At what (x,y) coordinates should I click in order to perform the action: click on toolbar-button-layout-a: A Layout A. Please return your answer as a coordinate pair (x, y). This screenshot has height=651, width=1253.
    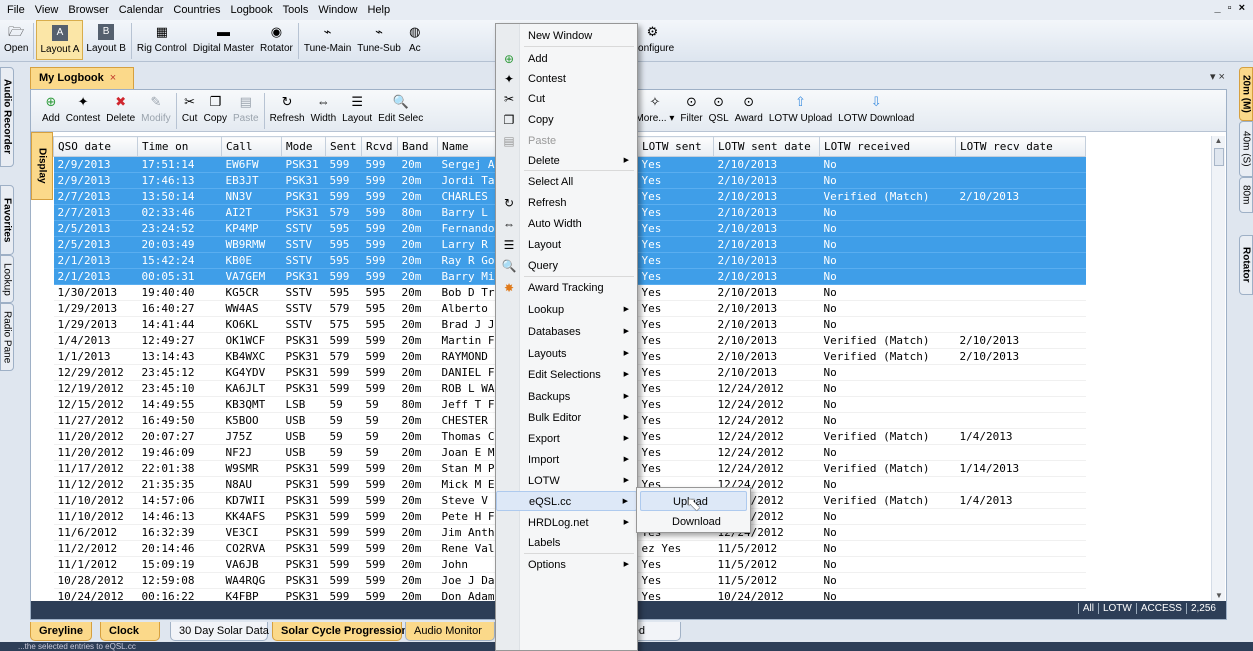
    Looking at the image, I should click on (60, 40).